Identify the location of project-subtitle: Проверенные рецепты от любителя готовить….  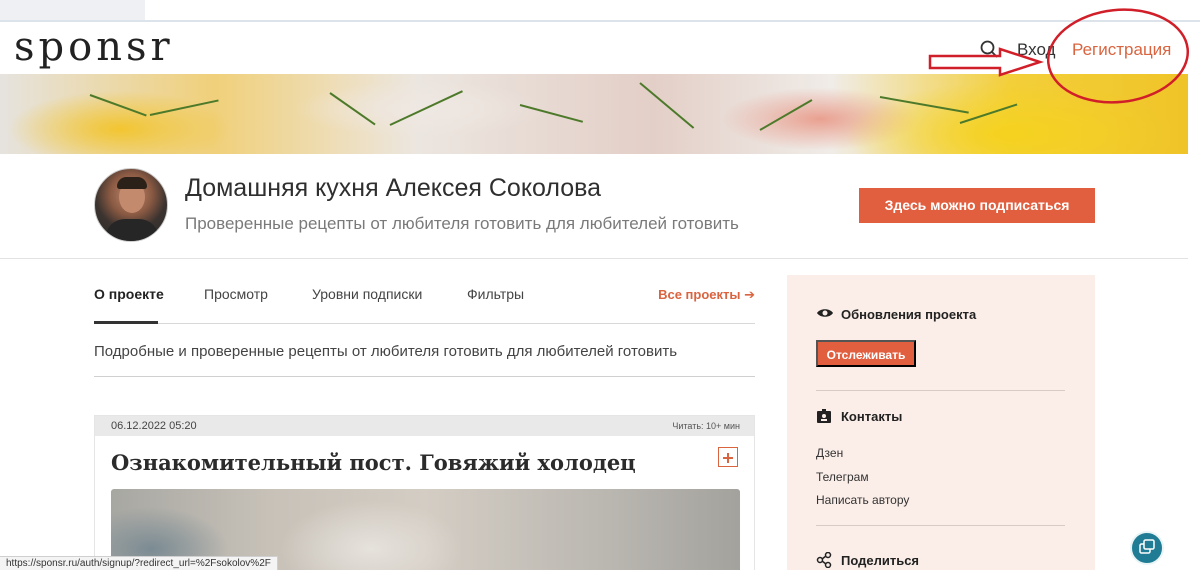
(462, 223).